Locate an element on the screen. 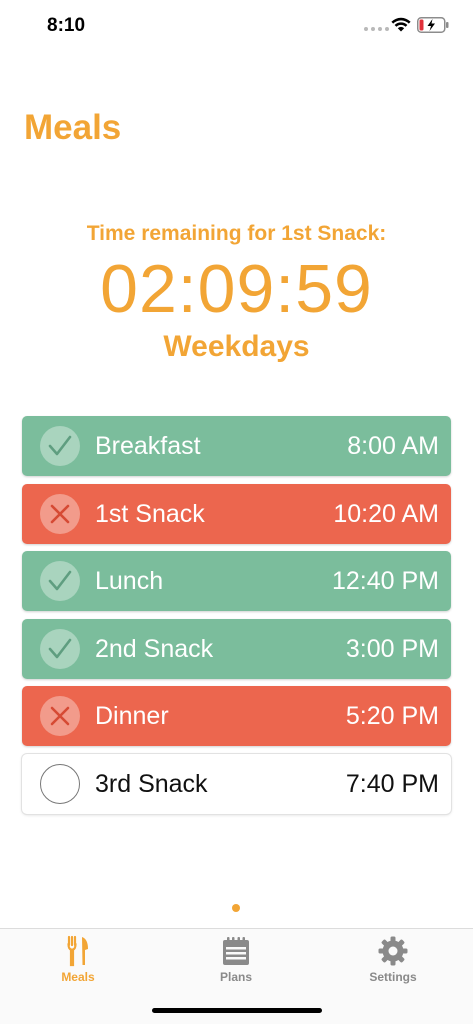 Image resolution: width=473 pixels, height=1024 pixels. meal-time: 8:00 AM is located at coordinates (393, 446).